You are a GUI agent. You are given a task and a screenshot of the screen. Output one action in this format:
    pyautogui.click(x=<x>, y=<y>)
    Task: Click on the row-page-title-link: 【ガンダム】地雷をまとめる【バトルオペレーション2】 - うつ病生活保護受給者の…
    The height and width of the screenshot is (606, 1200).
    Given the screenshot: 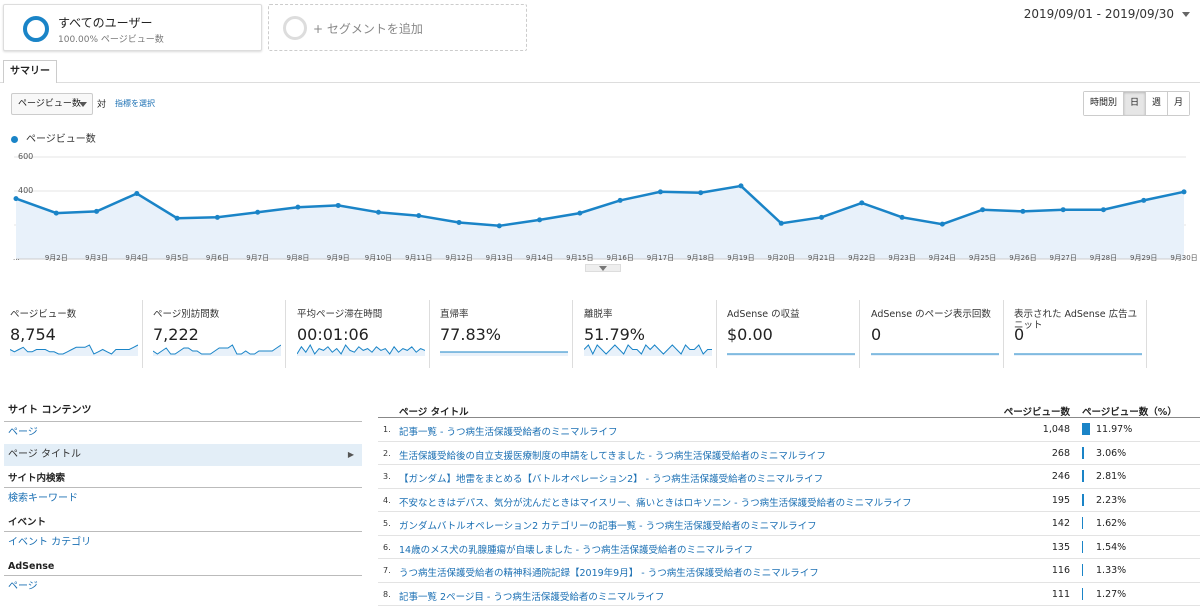 What is the action you would take?
    pyautogui.click(x=611, y=478)
    